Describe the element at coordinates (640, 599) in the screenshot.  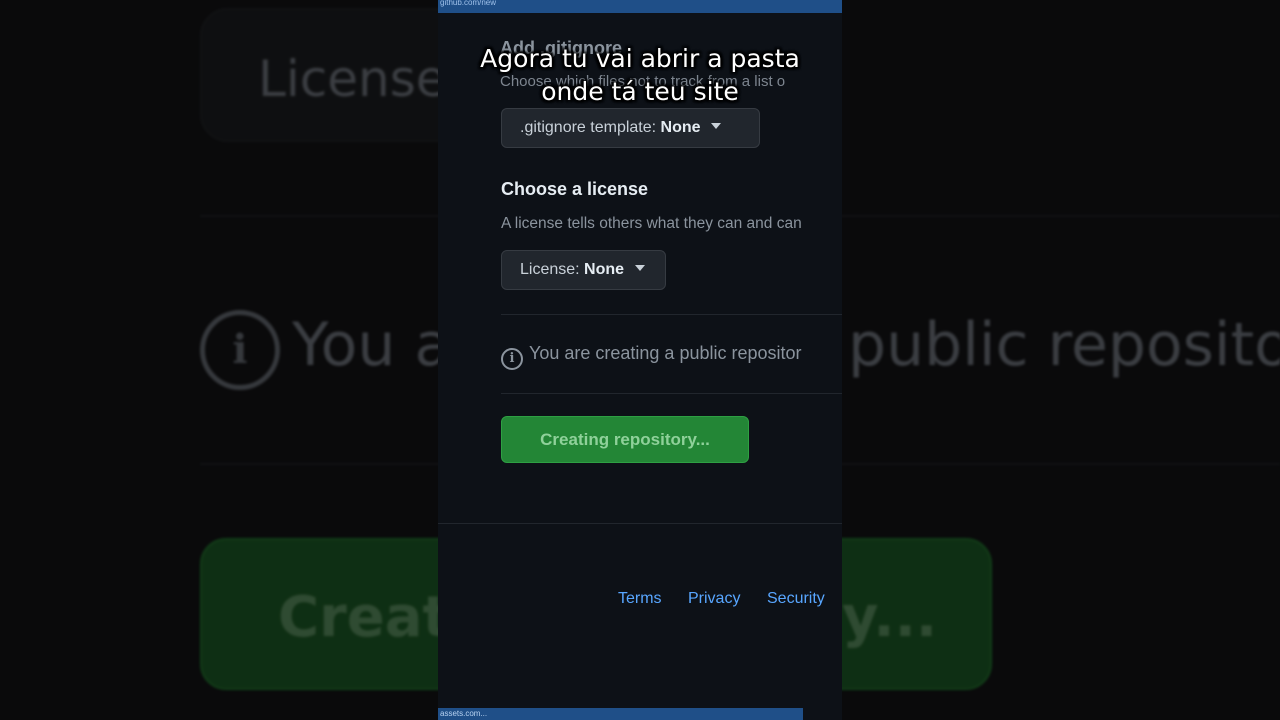
I see `footer-link-terms: Terms` at that location.